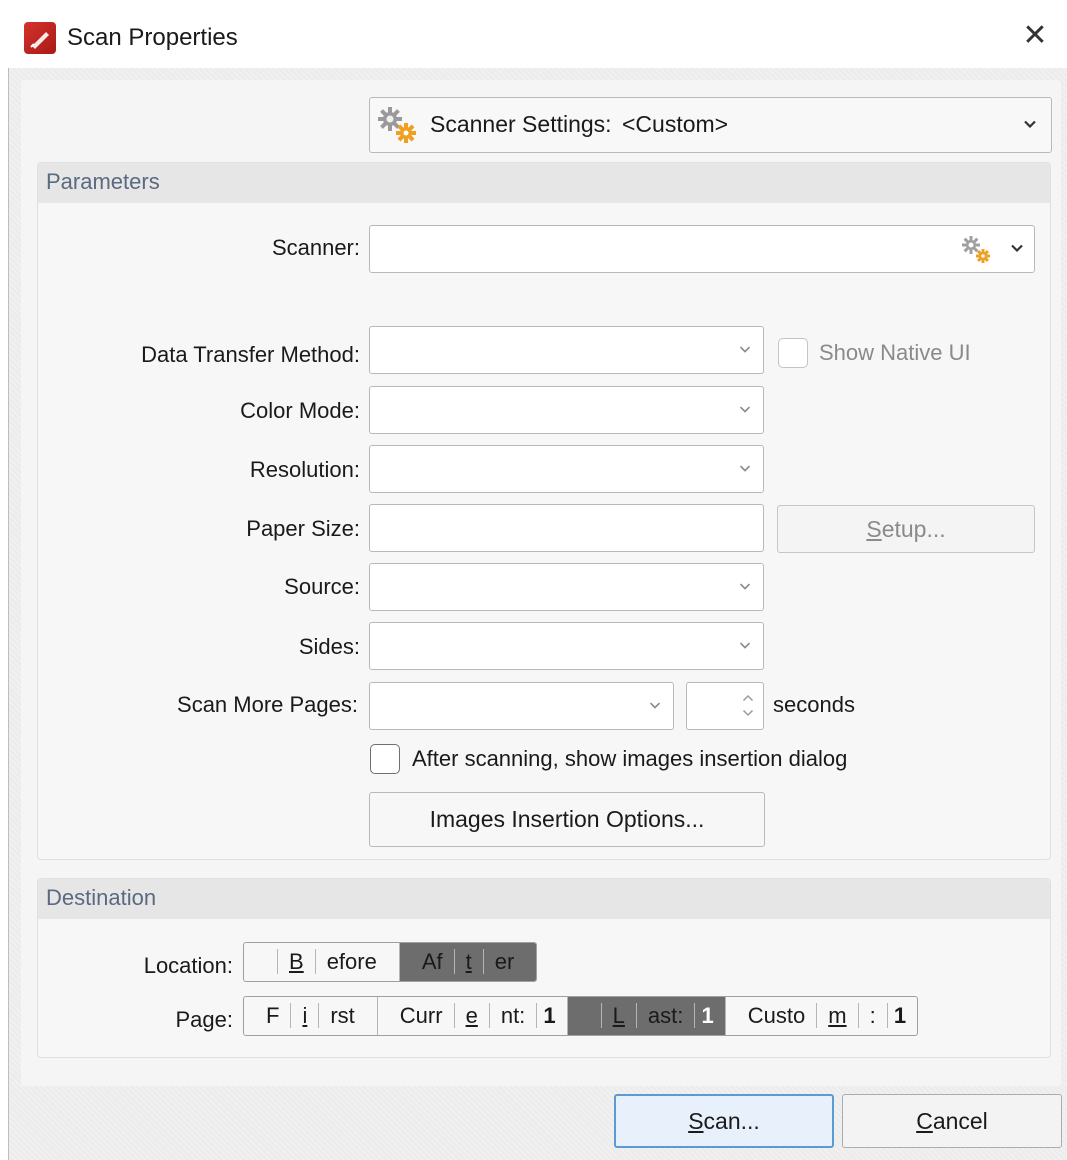 The width and height of the screenshot is (1067, 1160). Describe the element at coordinates (1035, 36) in the screenshot. I see `close-icon: ✕` at that location.